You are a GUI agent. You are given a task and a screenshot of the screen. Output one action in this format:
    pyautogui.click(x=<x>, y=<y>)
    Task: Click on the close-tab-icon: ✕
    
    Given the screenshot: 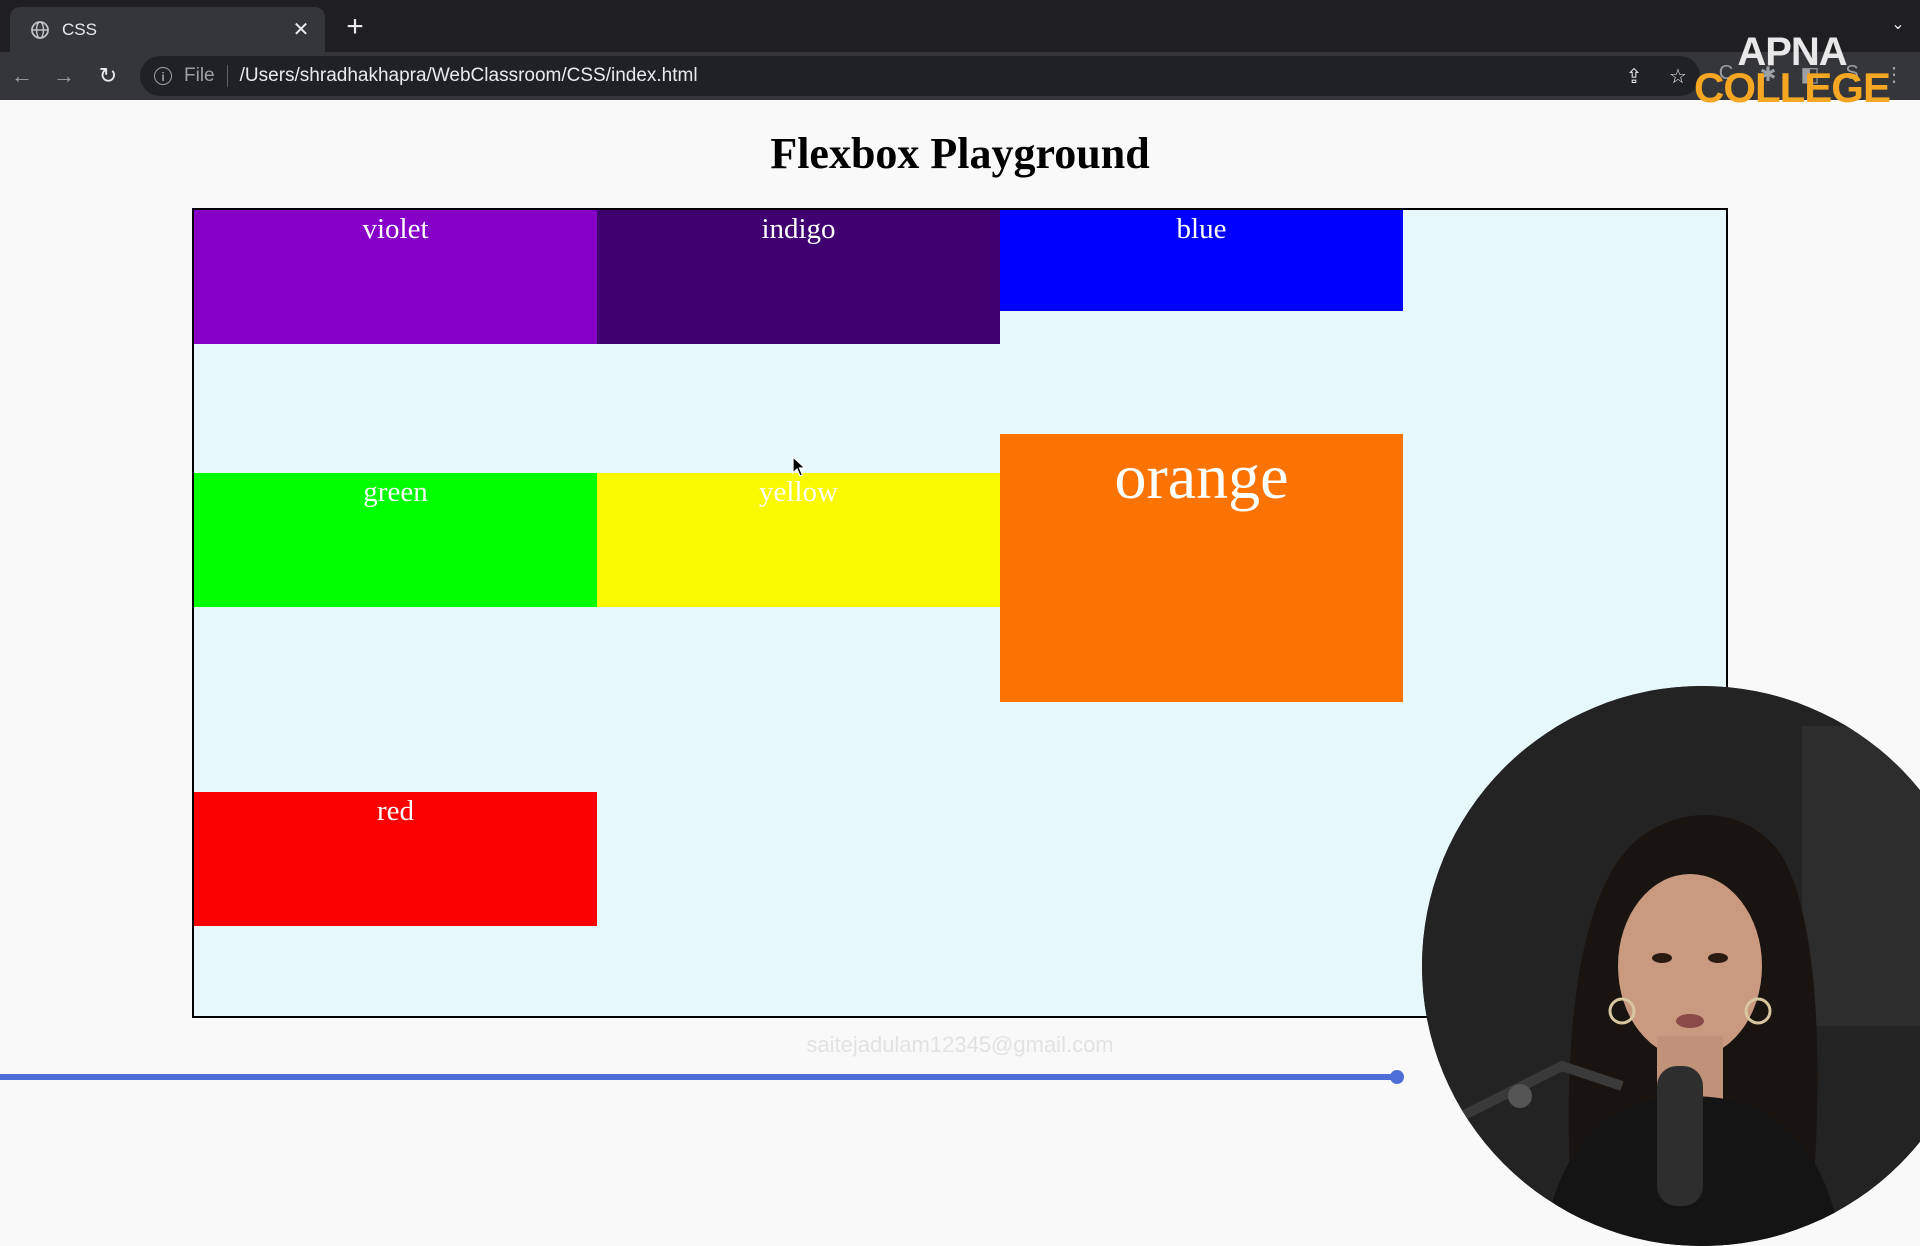 What is the action you would take?
    pyautogui.click(x=301, y=29)
    